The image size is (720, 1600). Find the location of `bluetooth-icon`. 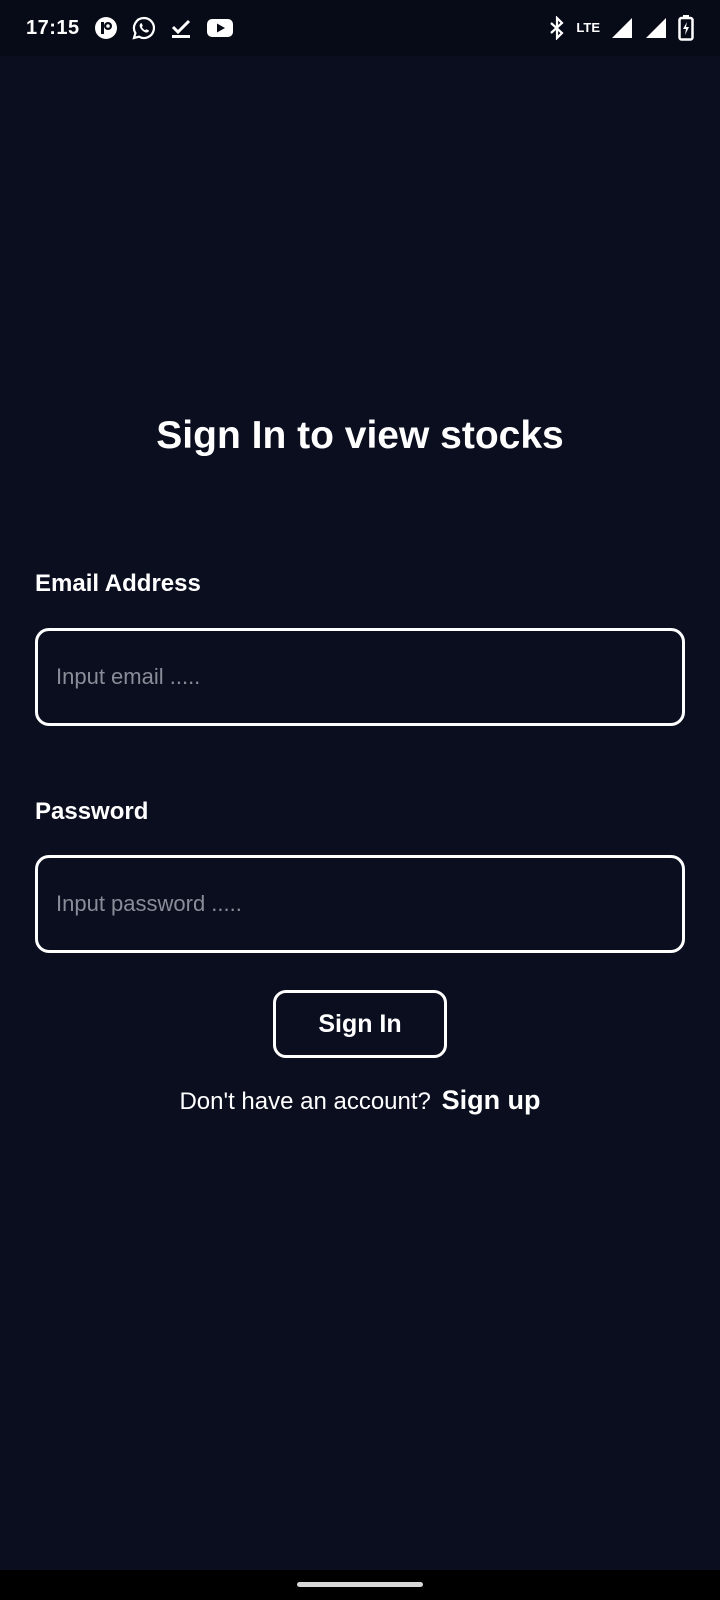

bluetooth-icon is located at coordinates (557, 28).